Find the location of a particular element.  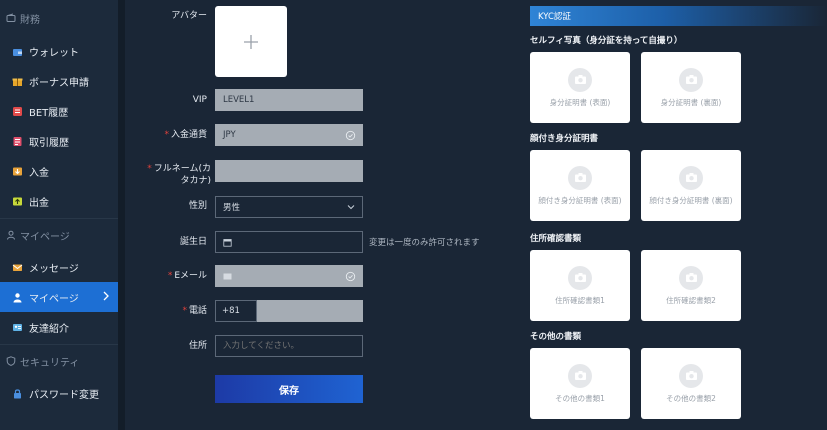

sidebar-item-bet-history: BET履歴 is located at coordinates (59, 111).